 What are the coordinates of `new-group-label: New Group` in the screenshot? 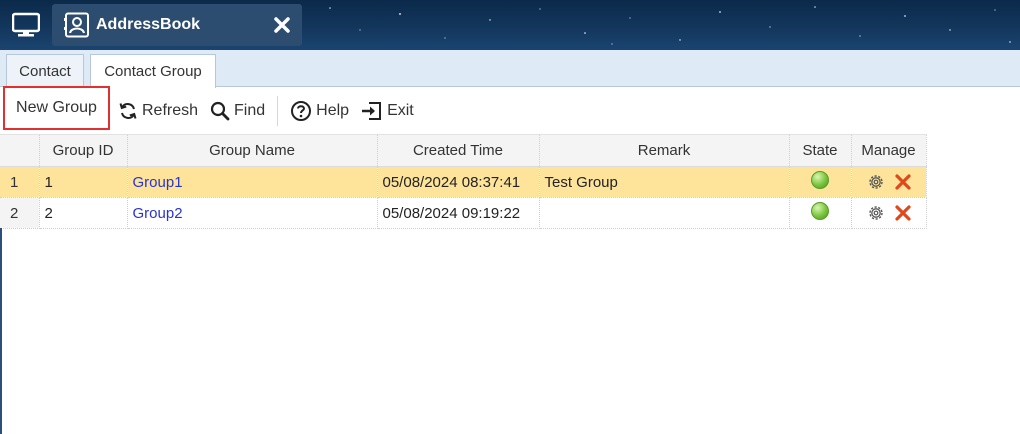 It's located at (56, 107).